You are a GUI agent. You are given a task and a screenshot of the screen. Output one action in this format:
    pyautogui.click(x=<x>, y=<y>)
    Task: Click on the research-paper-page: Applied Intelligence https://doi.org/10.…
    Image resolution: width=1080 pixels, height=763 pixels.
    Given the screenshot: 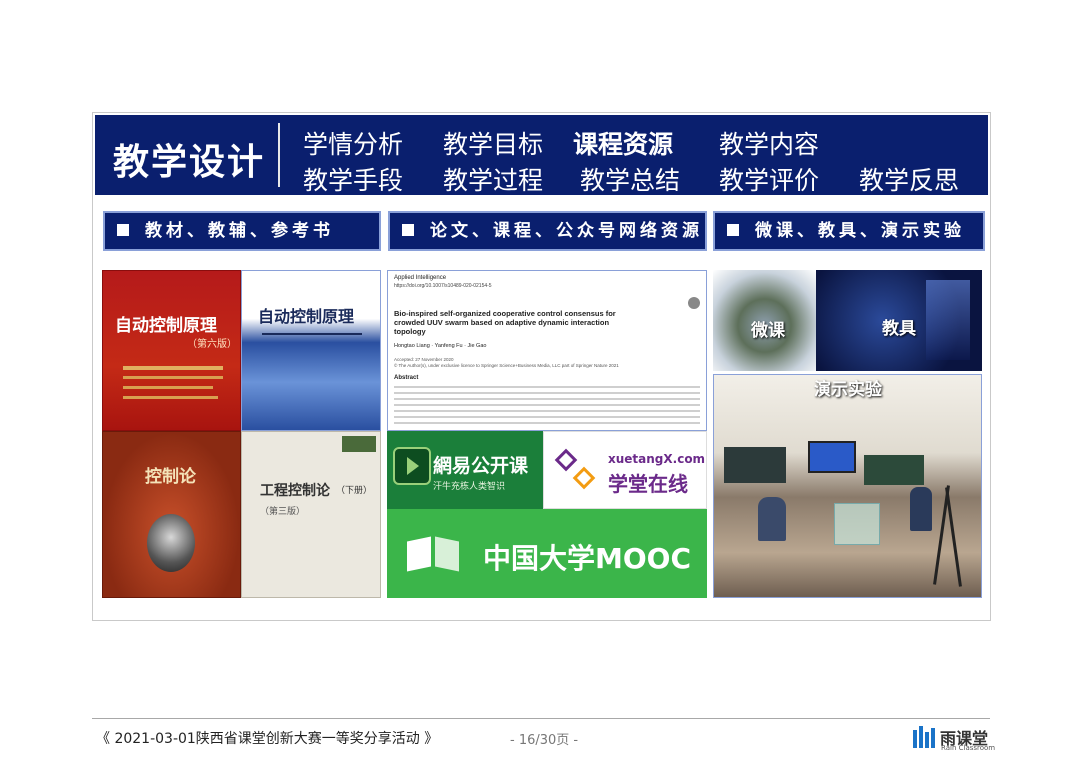 What is the action you would take?
    pyautogui.click(x=547, y=350)
    